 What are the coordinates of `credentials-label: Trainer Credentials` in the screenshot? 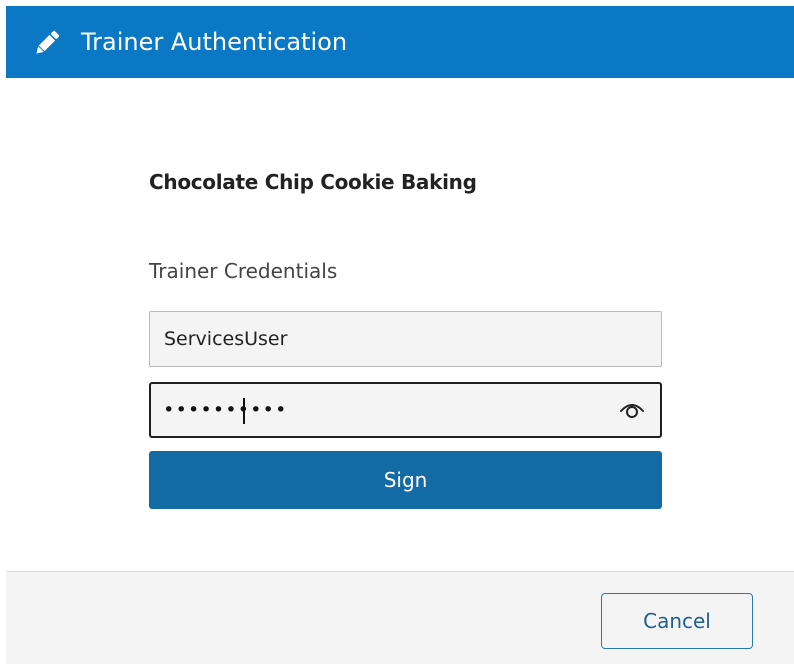 It's located at (243, 271).